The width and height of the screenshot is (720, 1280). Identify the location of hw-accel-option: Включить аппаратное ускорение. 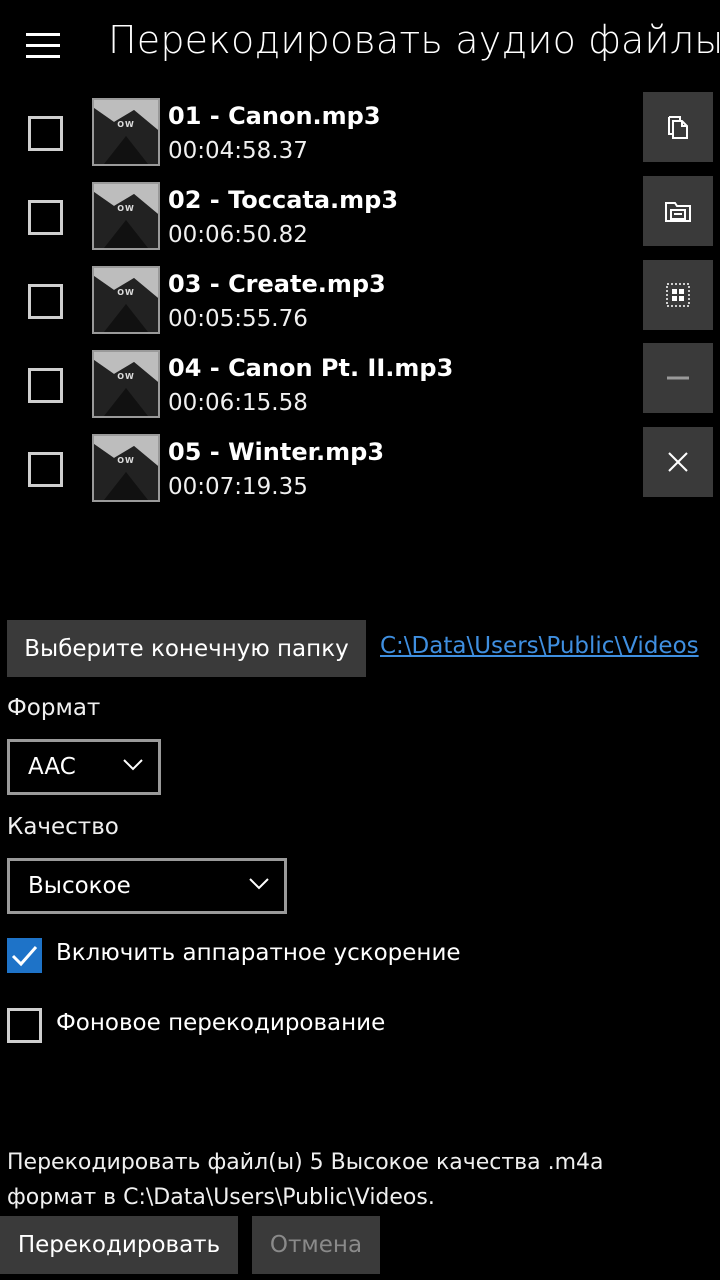
(257, 956).